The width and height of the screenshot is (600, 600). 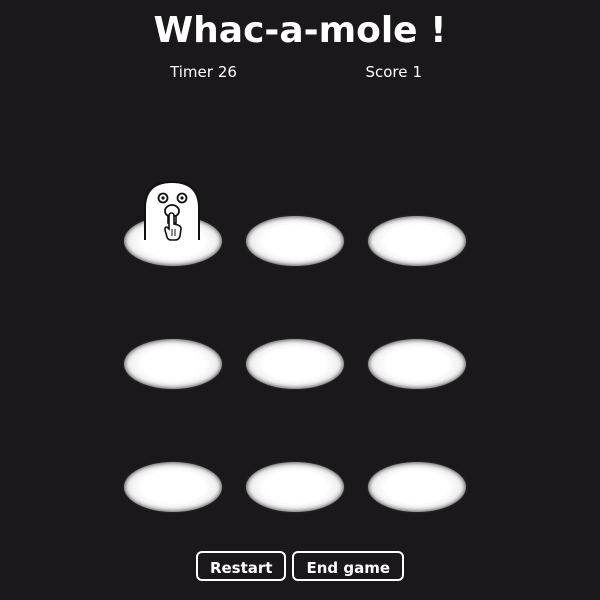 What do you see at coordinates (241, 566) in the screenshot?
I see `restart-button: Restart` at bounding box center [241, 566].